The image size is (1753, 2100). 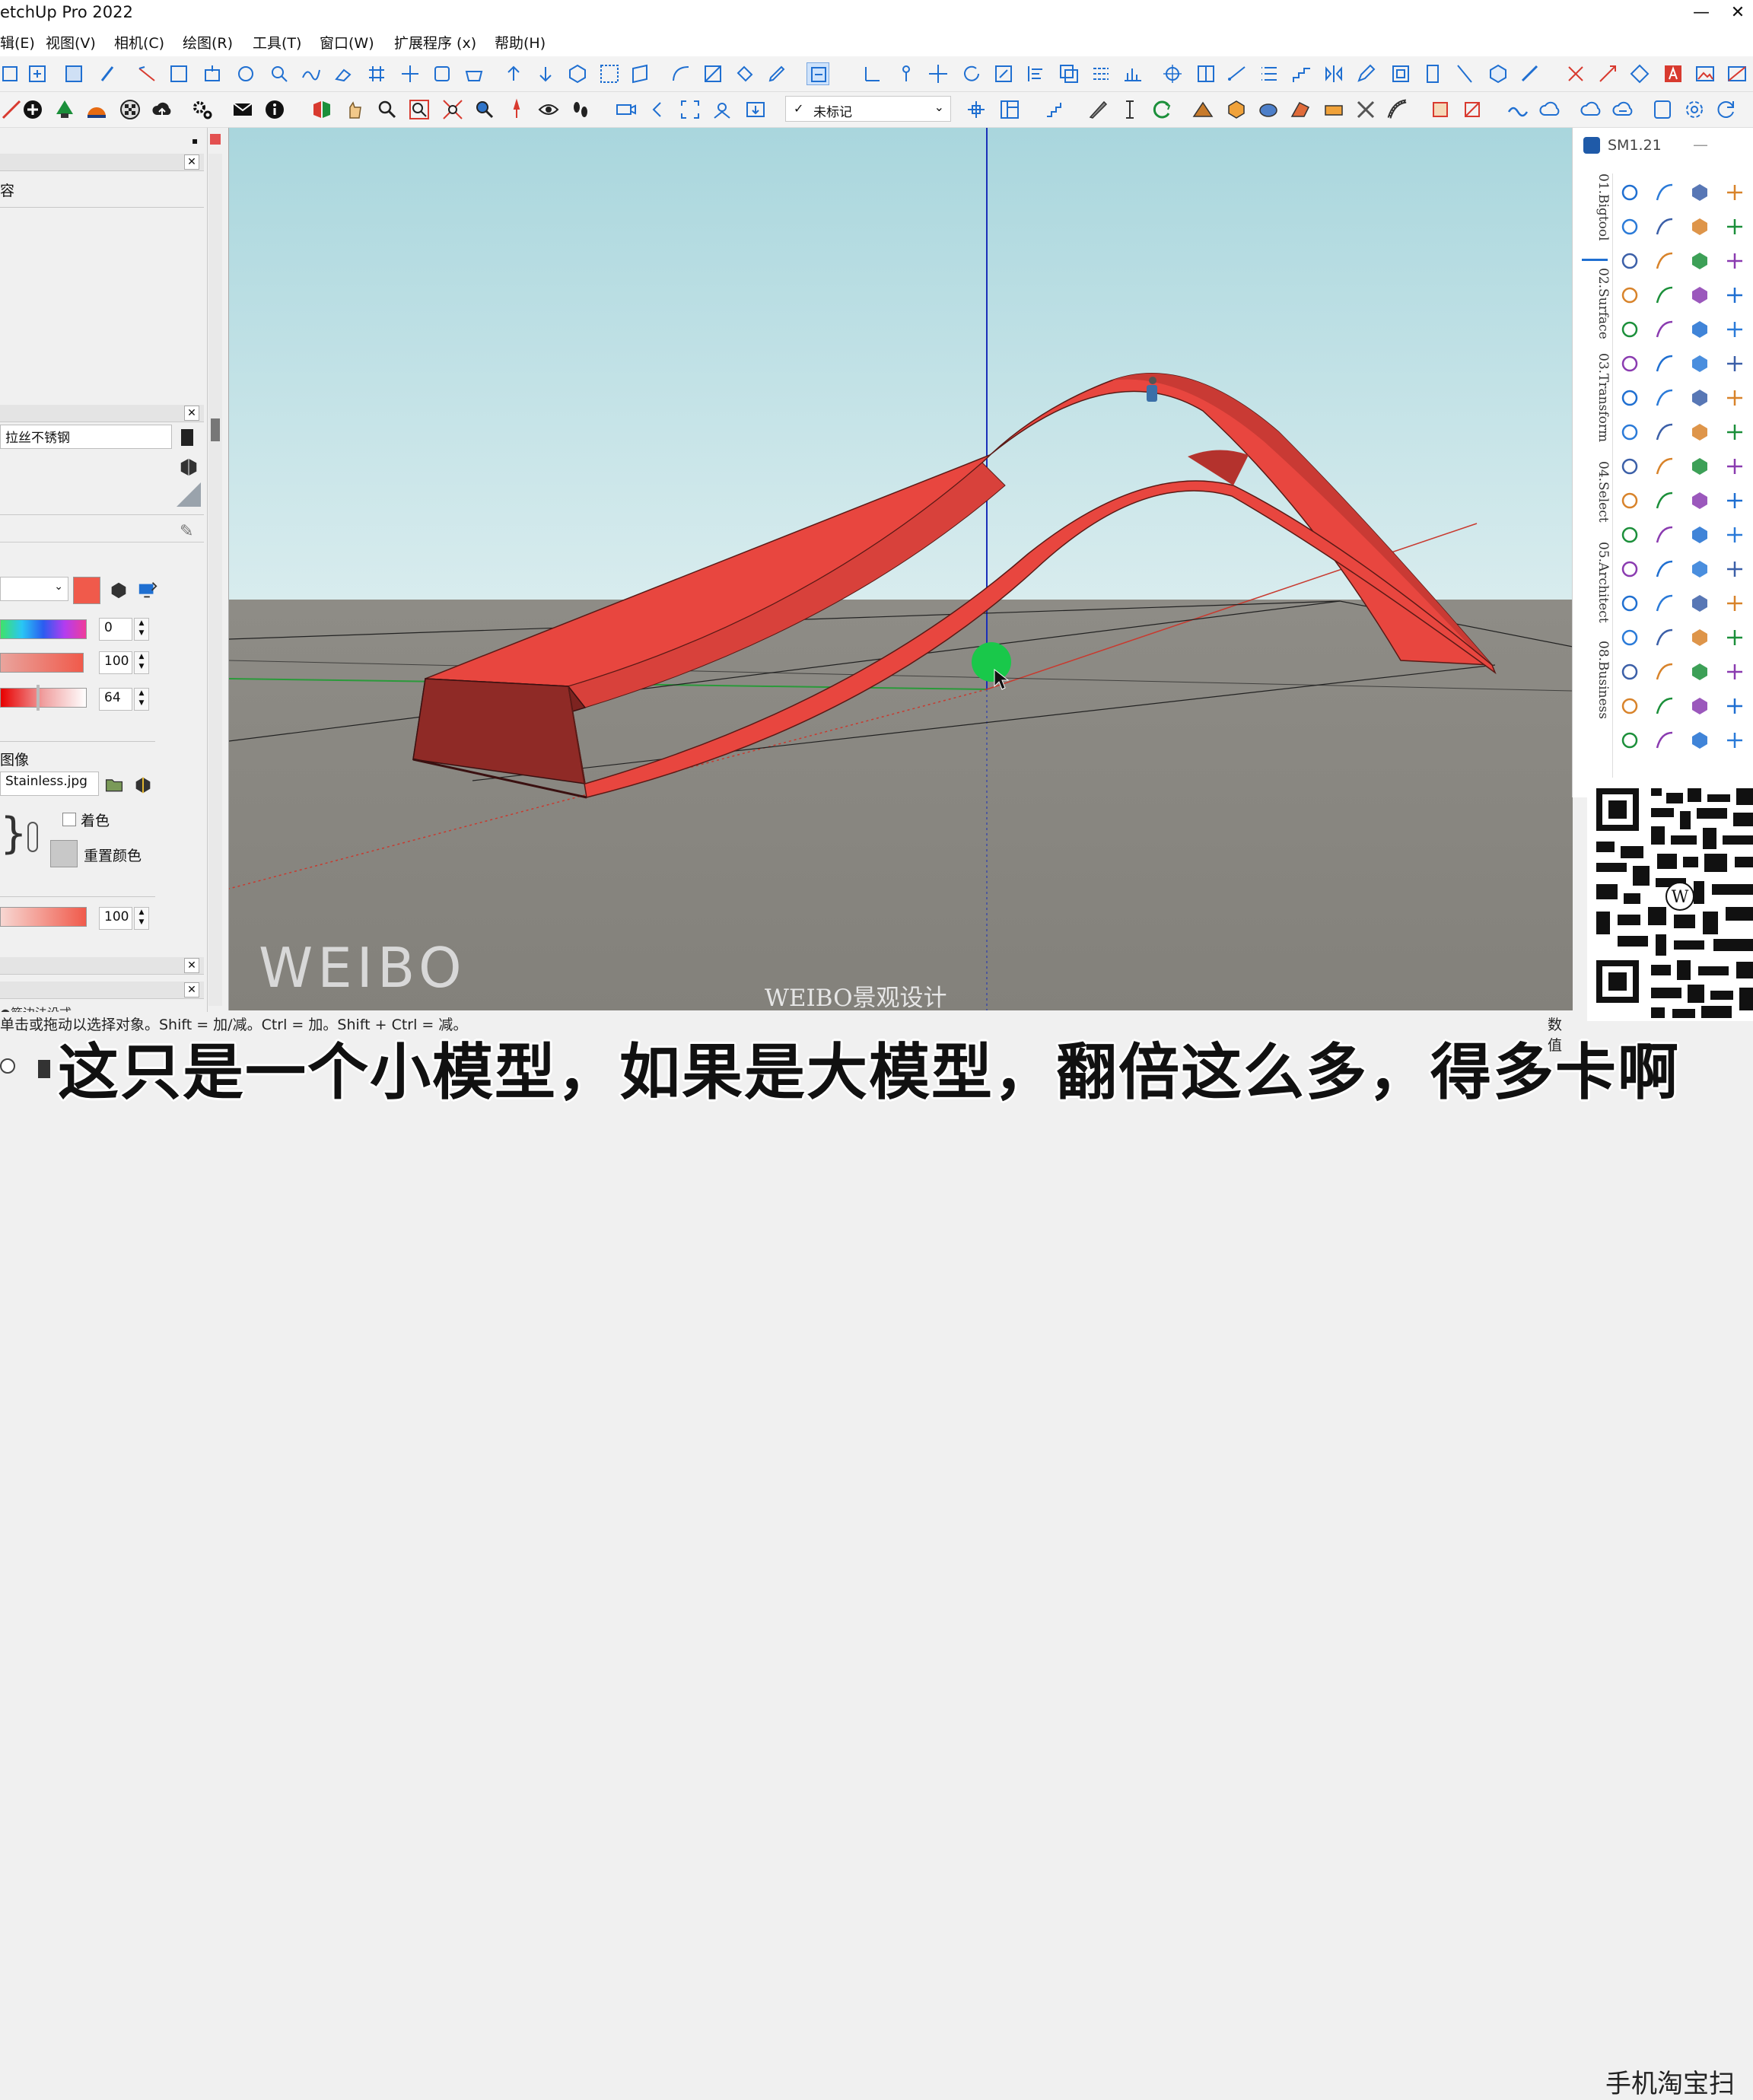 What do you see at coordinates (215, 429) in the screenshot?
I see `scrollbar-thumb` at bounding box center [215, 429].